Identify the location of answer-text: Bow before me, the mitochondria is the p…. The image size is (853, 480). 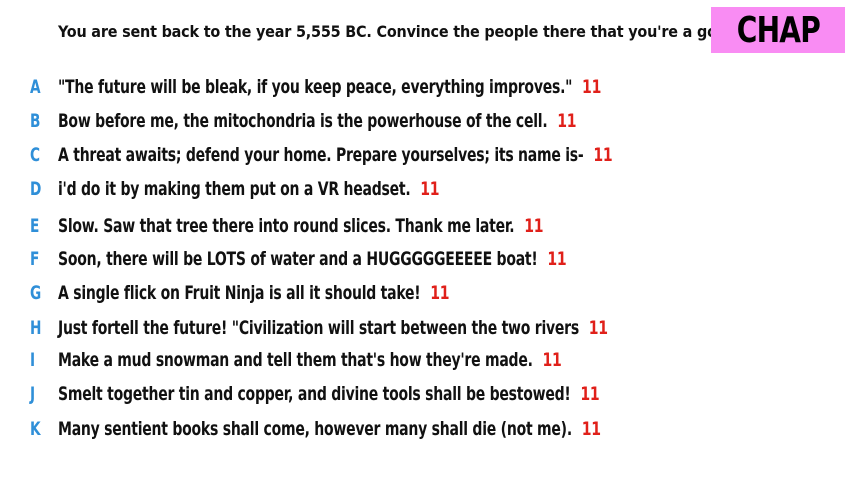
(317, 121).